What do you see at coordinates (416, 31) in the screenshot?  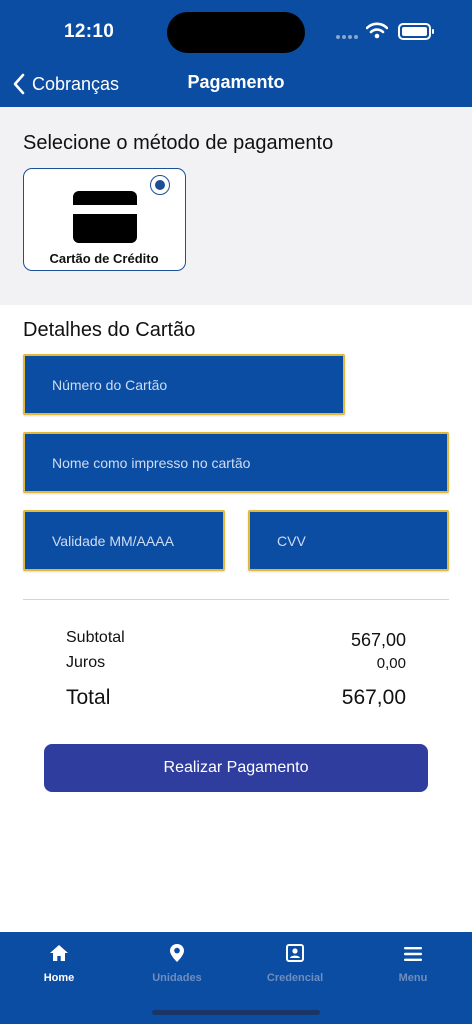 I see `battery-icon` at bounding box center [416, 31].